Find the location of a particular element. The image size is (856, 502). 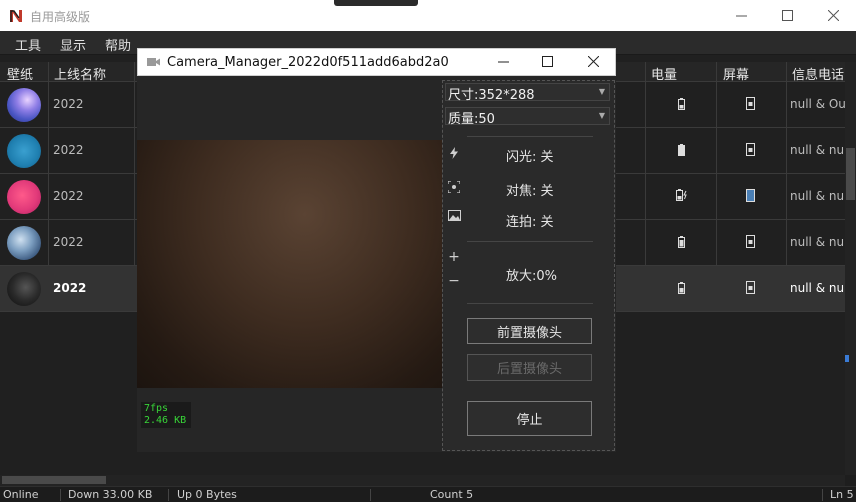

camera-dialog-title-bar: Camera_Manager_2022d0f511add6abd2a0 is located at coordinates (376, 62).